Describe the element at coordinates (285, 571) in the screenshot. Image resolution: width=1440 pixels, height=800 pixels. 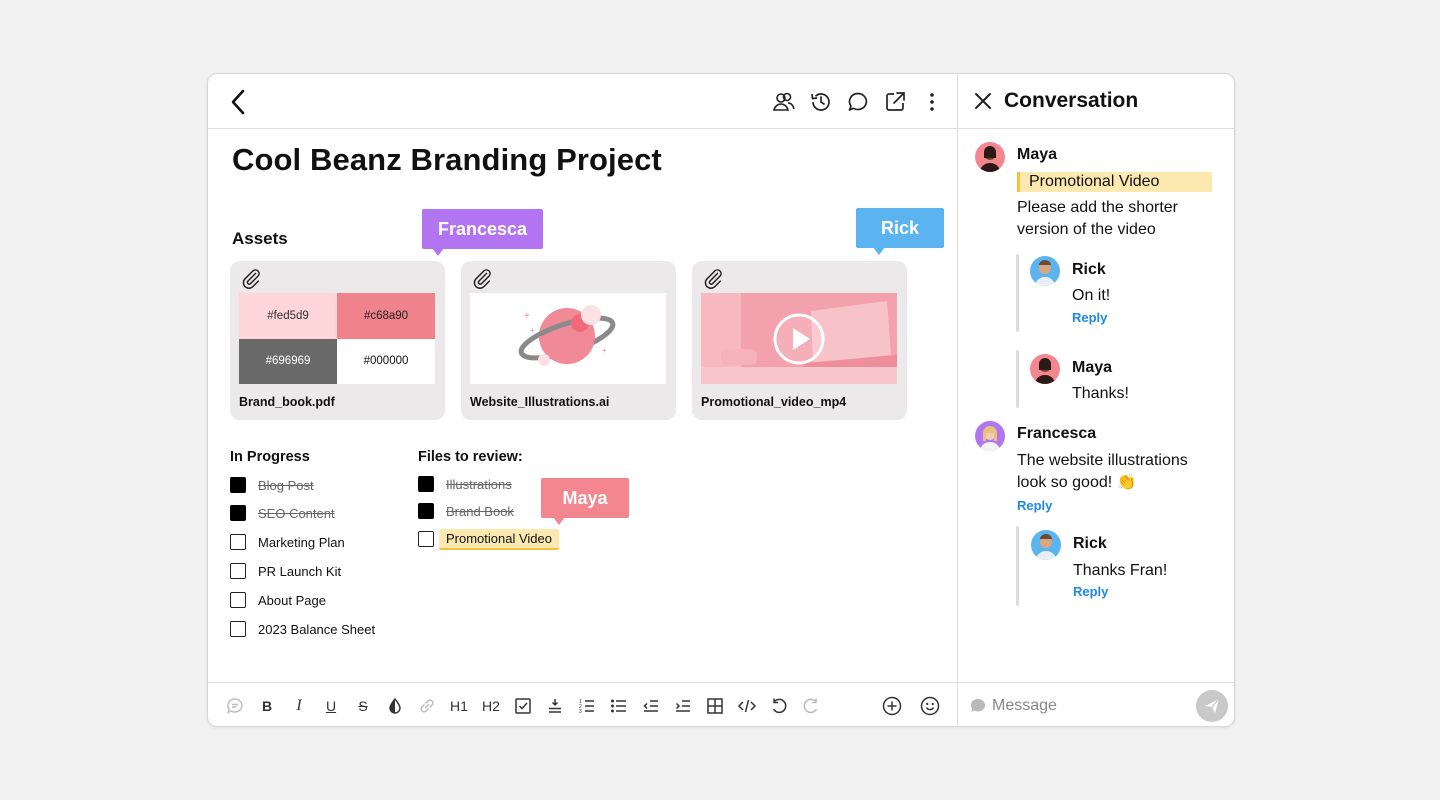
I see `task-item: PR Launch Kit` at that location.